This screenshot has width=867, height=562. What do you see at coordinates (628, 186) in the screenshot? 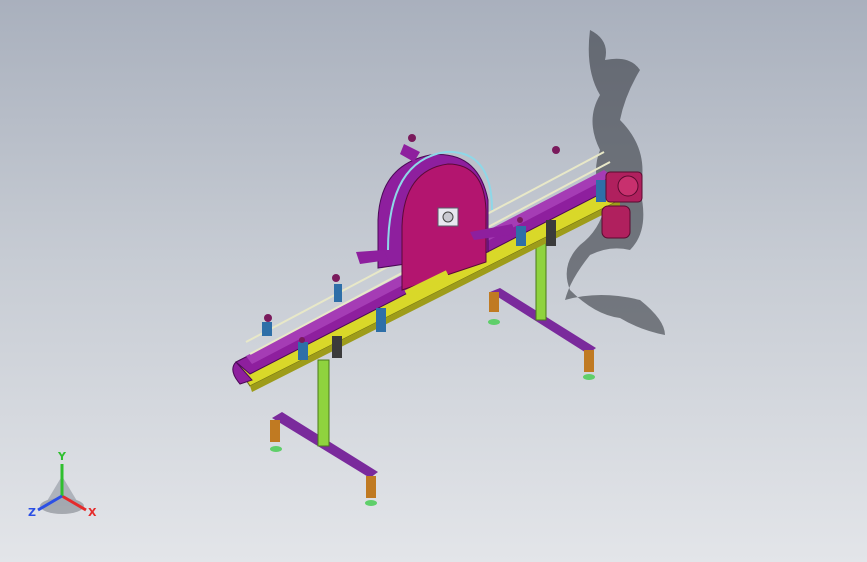
I see `drive-motor-flange` at bounding box center [628, 186].